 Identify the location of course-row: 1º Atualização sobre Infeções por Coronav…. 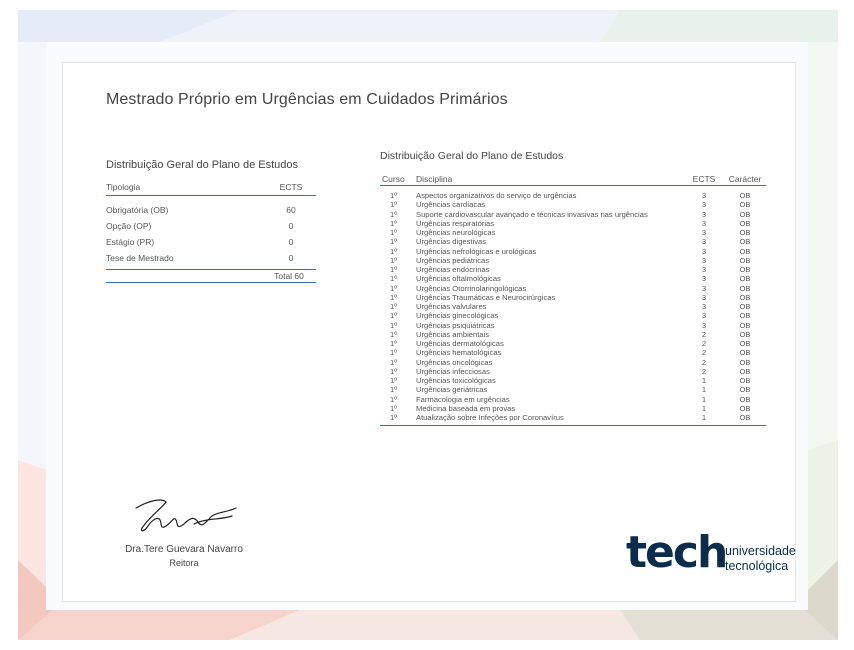
(573, 417).